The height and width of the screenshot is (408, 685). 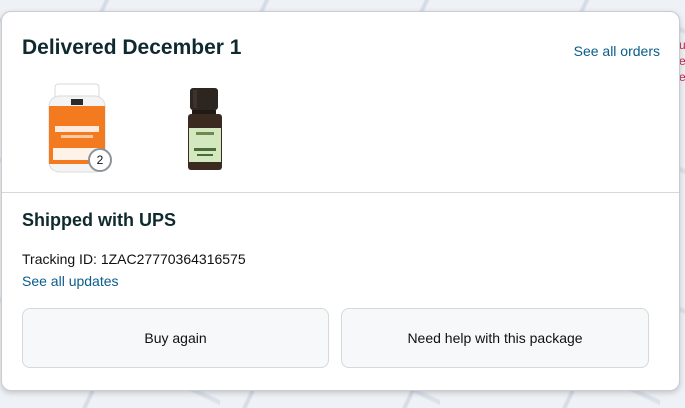 What do you see at coordinates (132, 47) in the screenshot?
I see `delivery-title: Delivered December 1` at bounding box center [132, 47].